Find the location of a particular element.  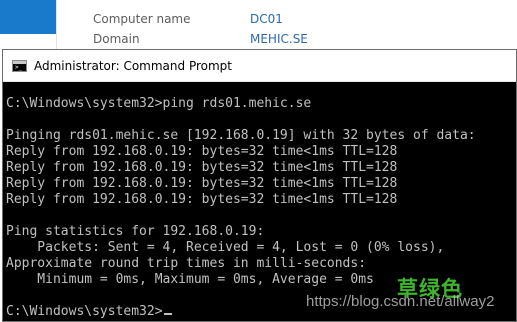

command-prompt-icon: >_ is located at coordinates (19, 66).